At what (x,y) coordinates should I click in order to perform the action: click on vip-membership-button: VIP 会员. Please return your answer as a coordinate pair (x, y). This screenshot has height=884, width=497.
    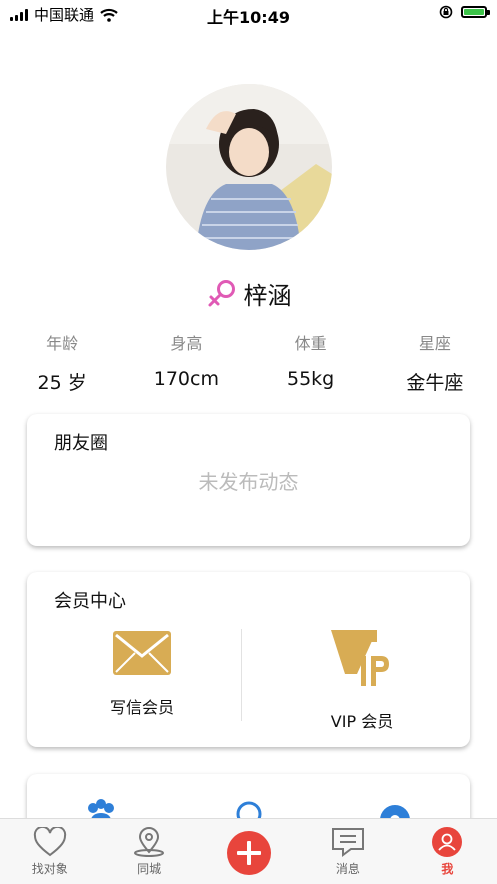
    Looking at the image, I should click on (362, 681).